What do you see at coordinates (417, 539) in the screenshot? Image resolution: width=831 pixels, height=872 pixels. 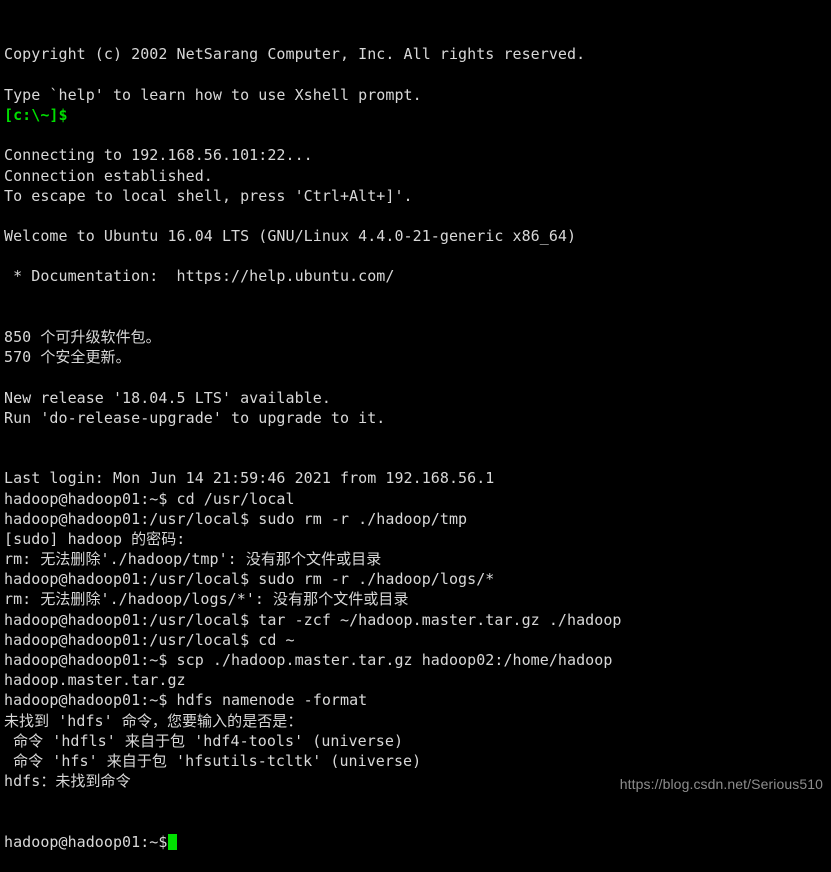 I see `terminal-line: [sudo] hadoop 的密码:` at bounding box center [417, 539].